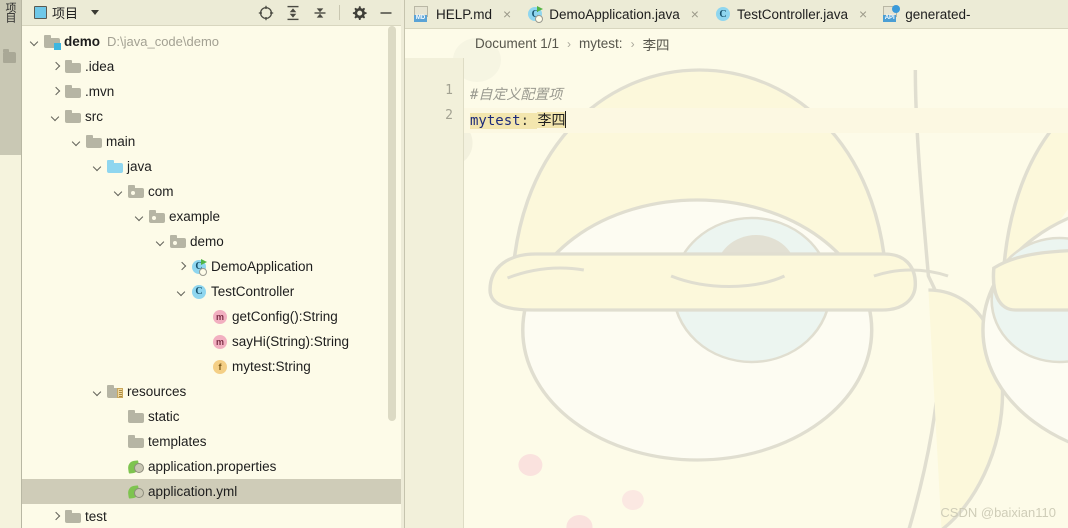 The width and height of the screenshot is (1068, 528). I want to click on tree-row-label: test, so click(96, 516).